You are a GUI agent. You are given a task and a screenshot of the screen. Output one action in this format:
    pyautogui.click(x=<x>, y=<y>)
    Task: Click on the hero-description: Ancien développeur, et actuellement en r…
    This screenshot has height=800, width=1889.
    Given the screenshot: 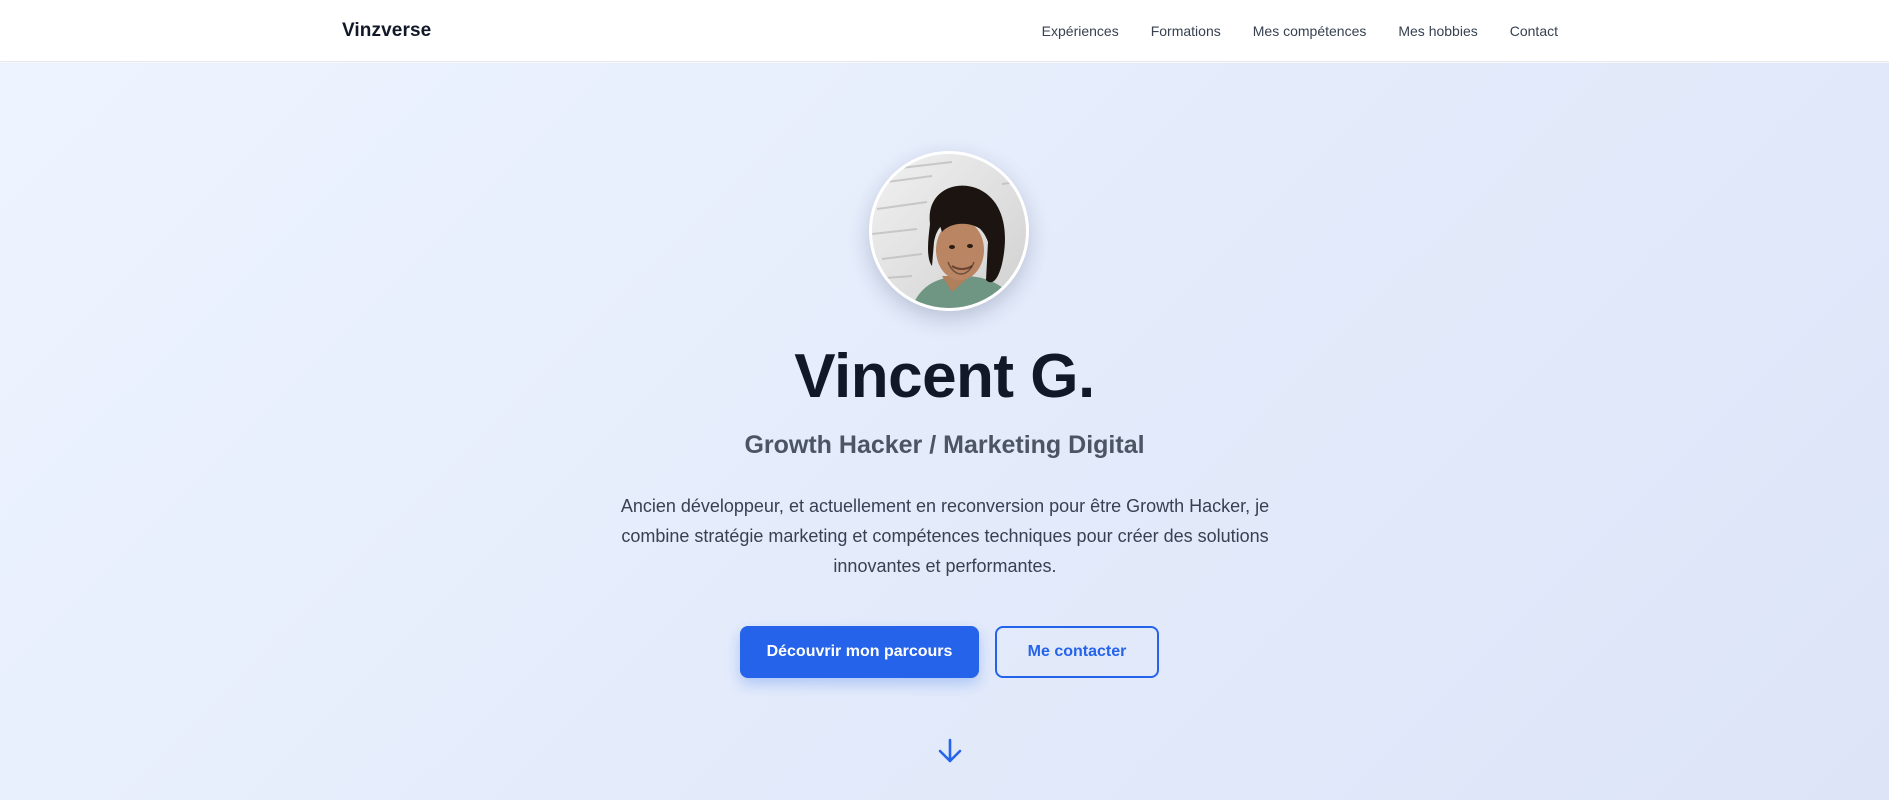 What is the action you would take?
    pyautogui.click(x=945, y=536)
    